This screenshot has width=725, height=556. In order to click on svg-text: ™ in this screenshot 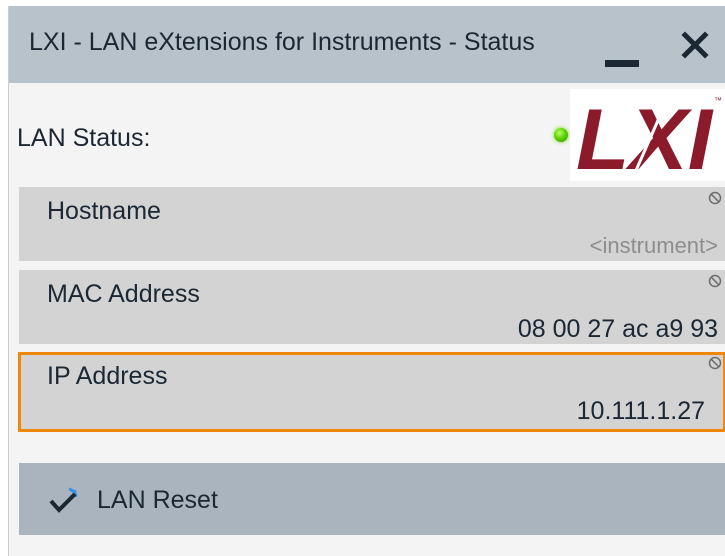, I will do `click(718, 100)`.